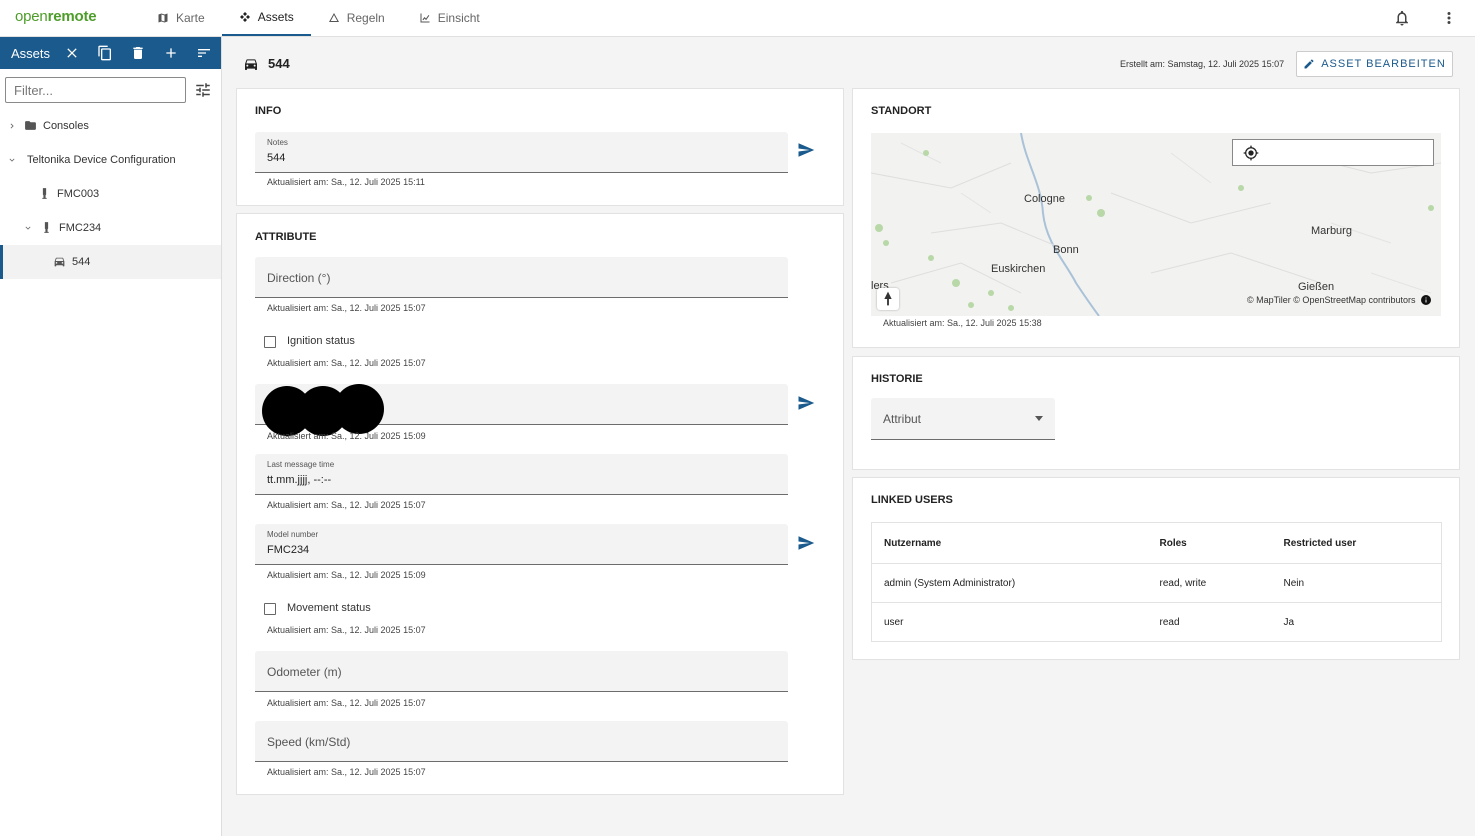 The image size is (1475, 836). What do you see at coordinates (321, 341) in the screenshot?
I see `checkbox-label: Ignition status` at bounding box center [321, 341].